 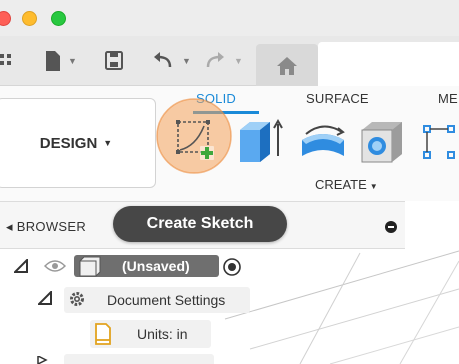 I want to click on undo-chevron-icon: ▼, so click(x=186, y=61).